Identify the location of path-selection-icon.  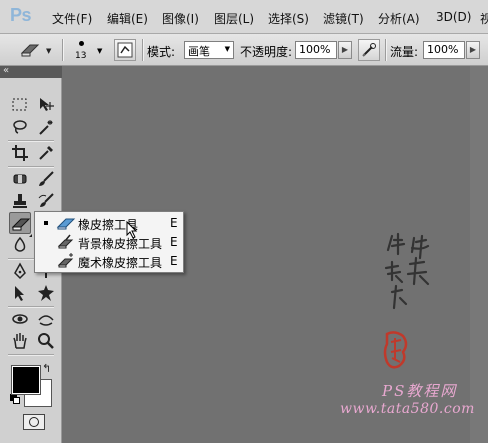
(19, 293).